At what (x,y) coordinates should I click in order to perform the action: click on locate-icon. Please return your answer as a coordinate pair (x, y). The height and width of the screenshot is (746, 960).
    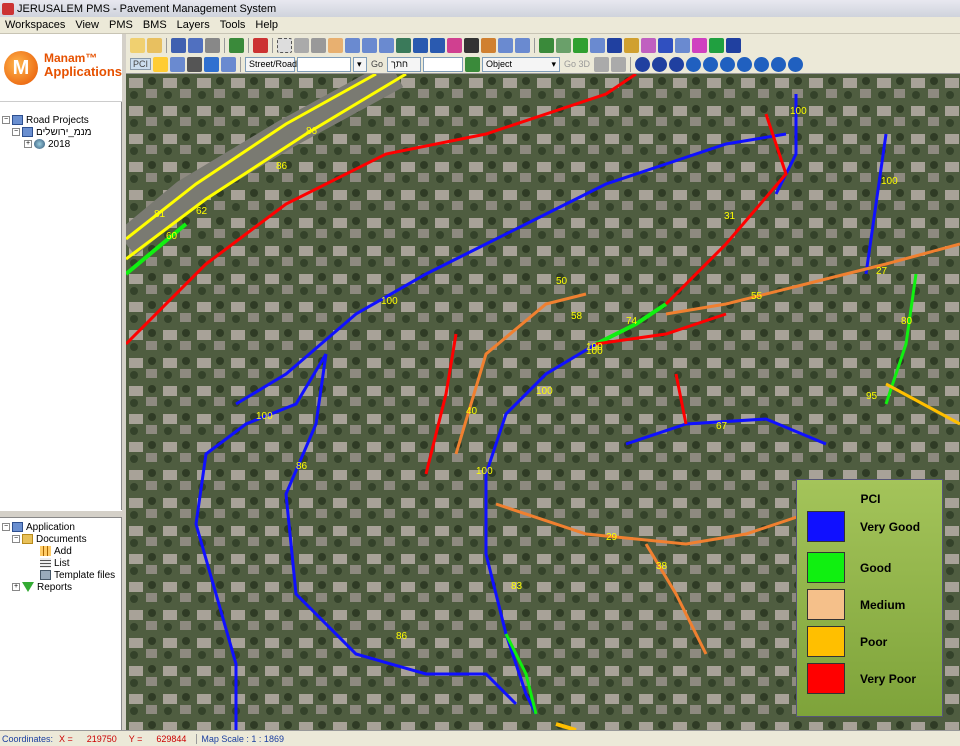
    Looking at the image, I should click on (796, 64).